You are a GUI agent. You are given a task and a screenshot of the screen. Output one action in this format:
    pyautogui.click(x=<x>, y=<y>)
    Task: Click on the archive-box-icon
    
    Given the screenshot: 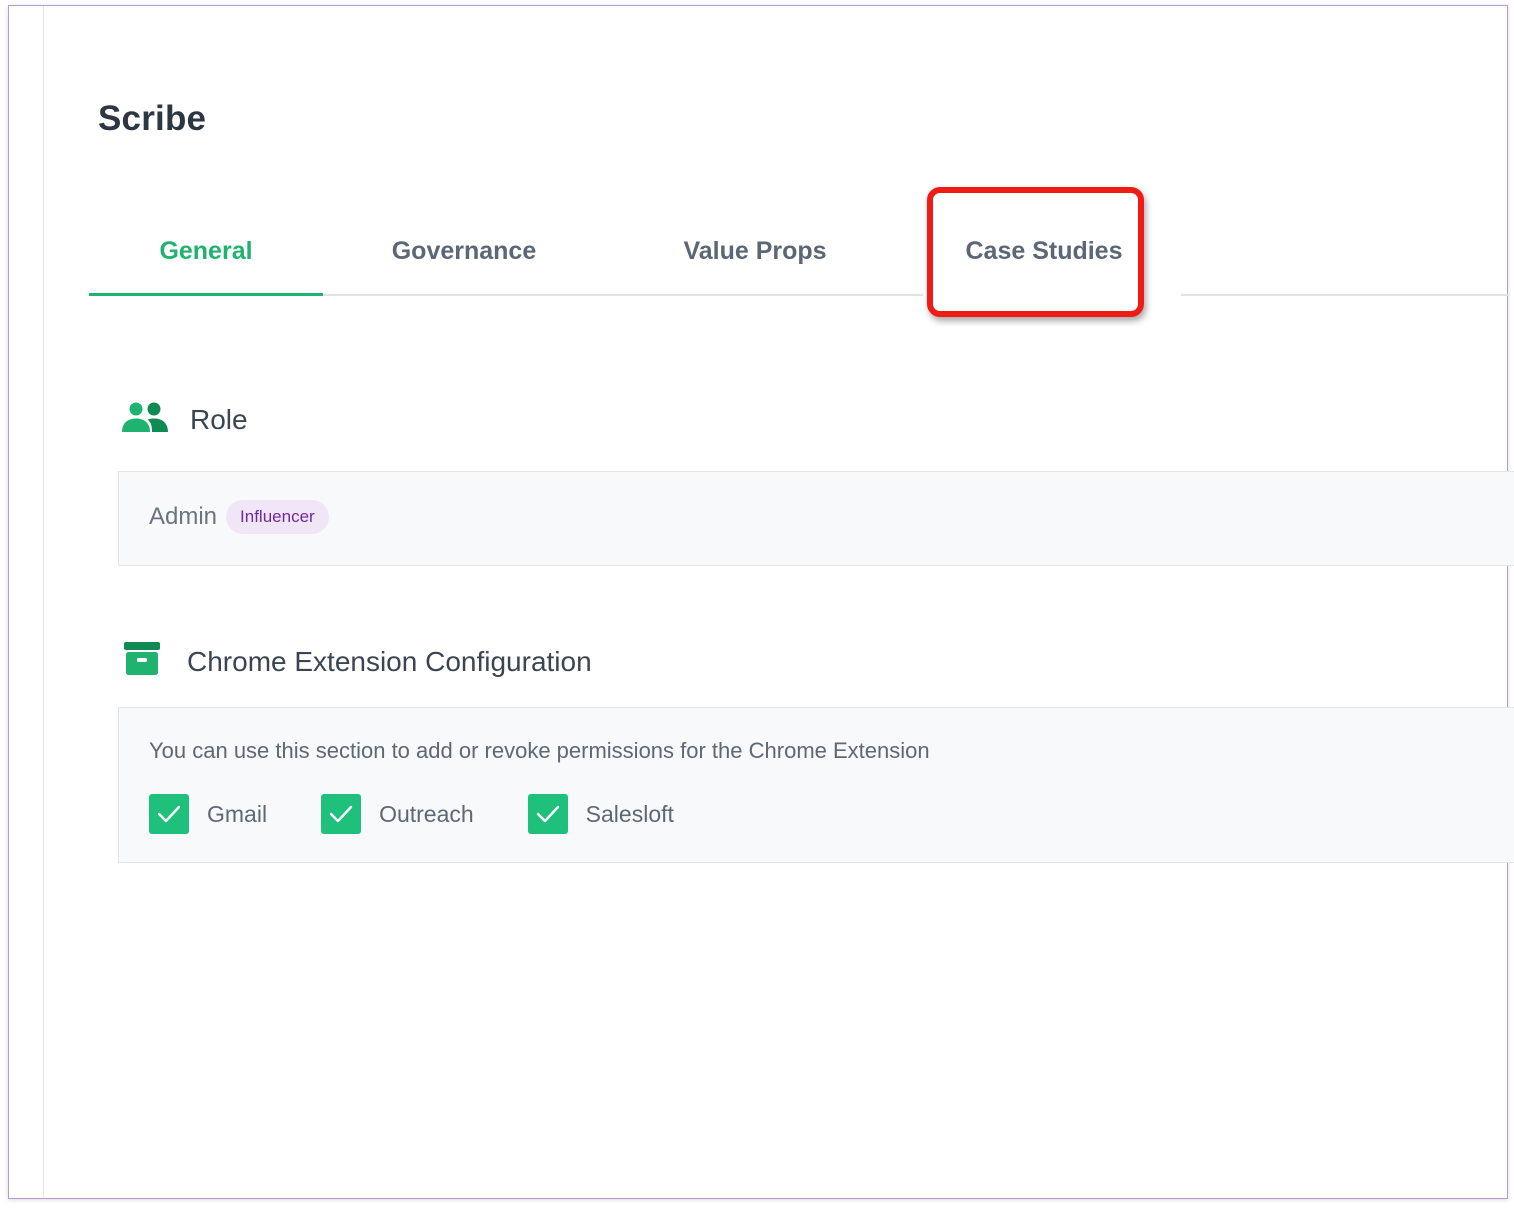 What is the action you would take?
    pyautogui.click(x=142, y=661)
    